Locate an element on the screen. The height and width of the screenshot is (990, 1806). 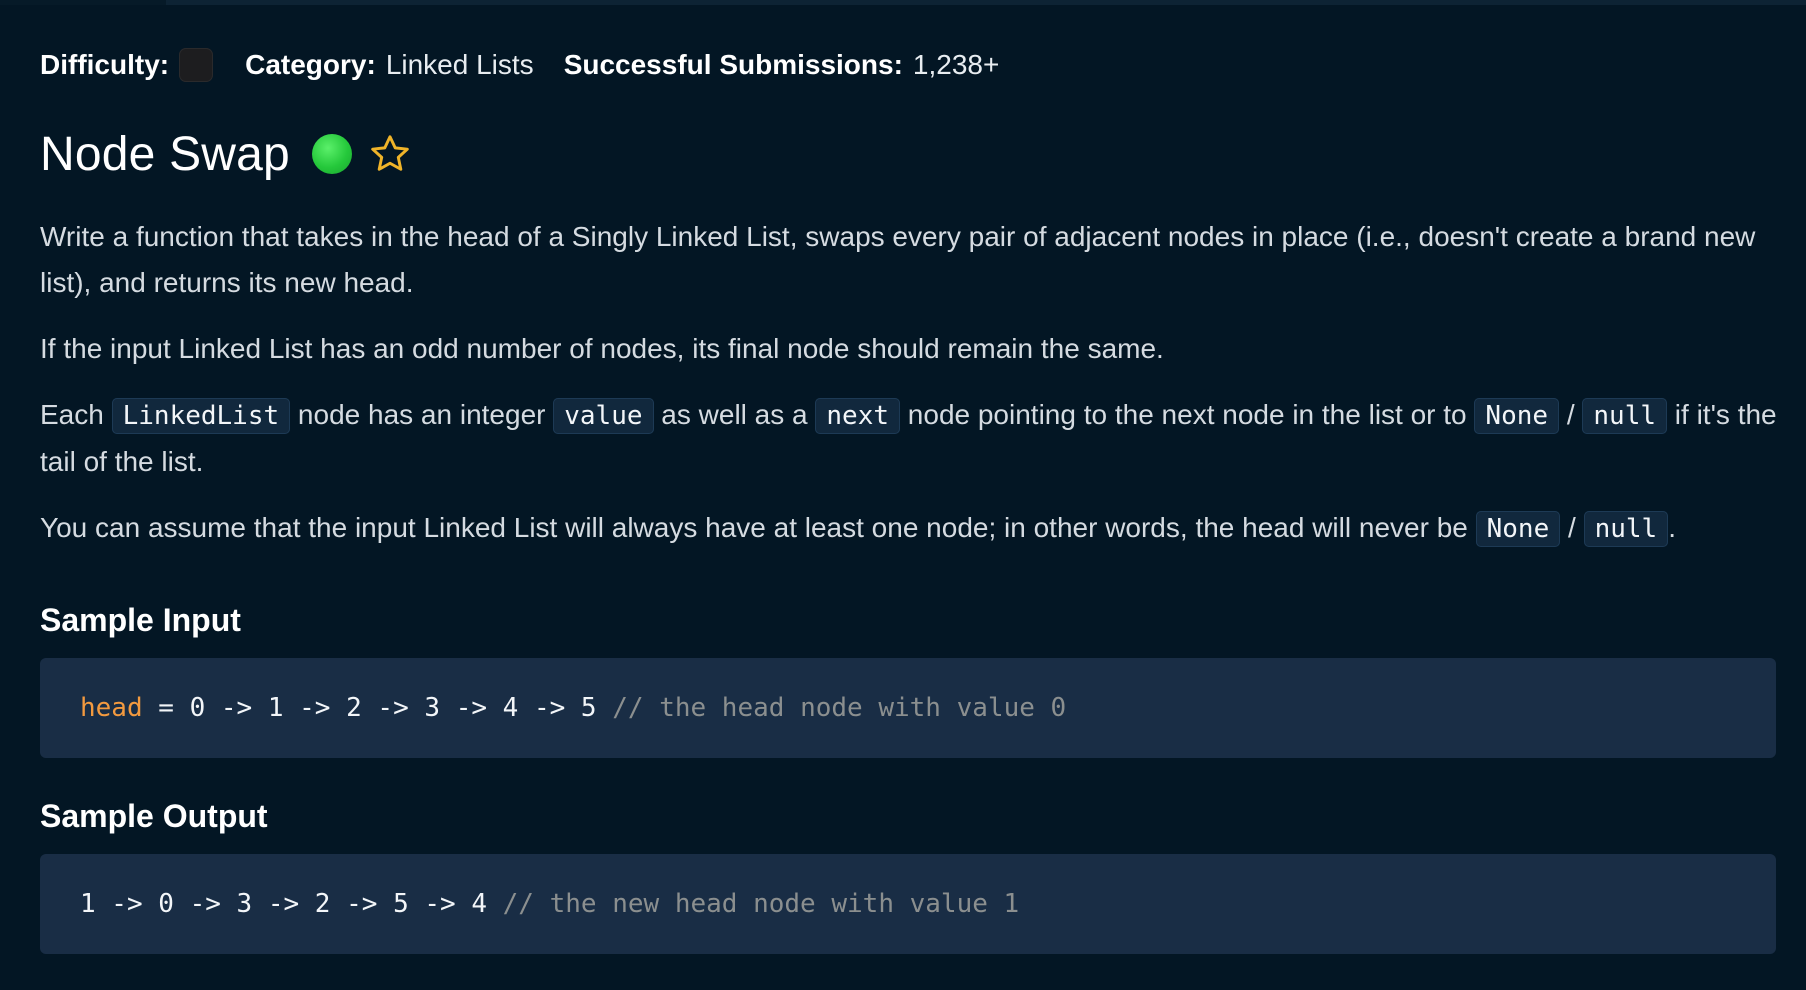
top-divider is located at coordinates (903, 2).